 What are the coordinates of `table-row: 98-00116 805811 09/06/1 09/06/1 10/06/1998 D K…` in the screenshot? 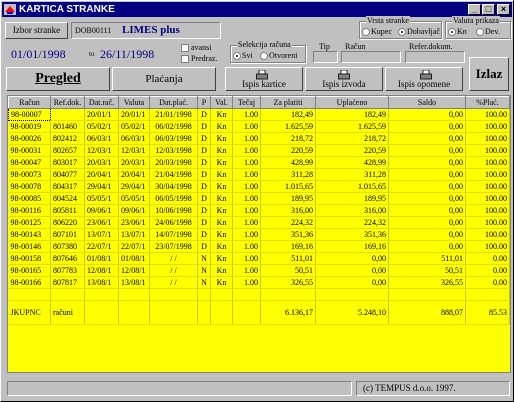 It's located at (259, 210).